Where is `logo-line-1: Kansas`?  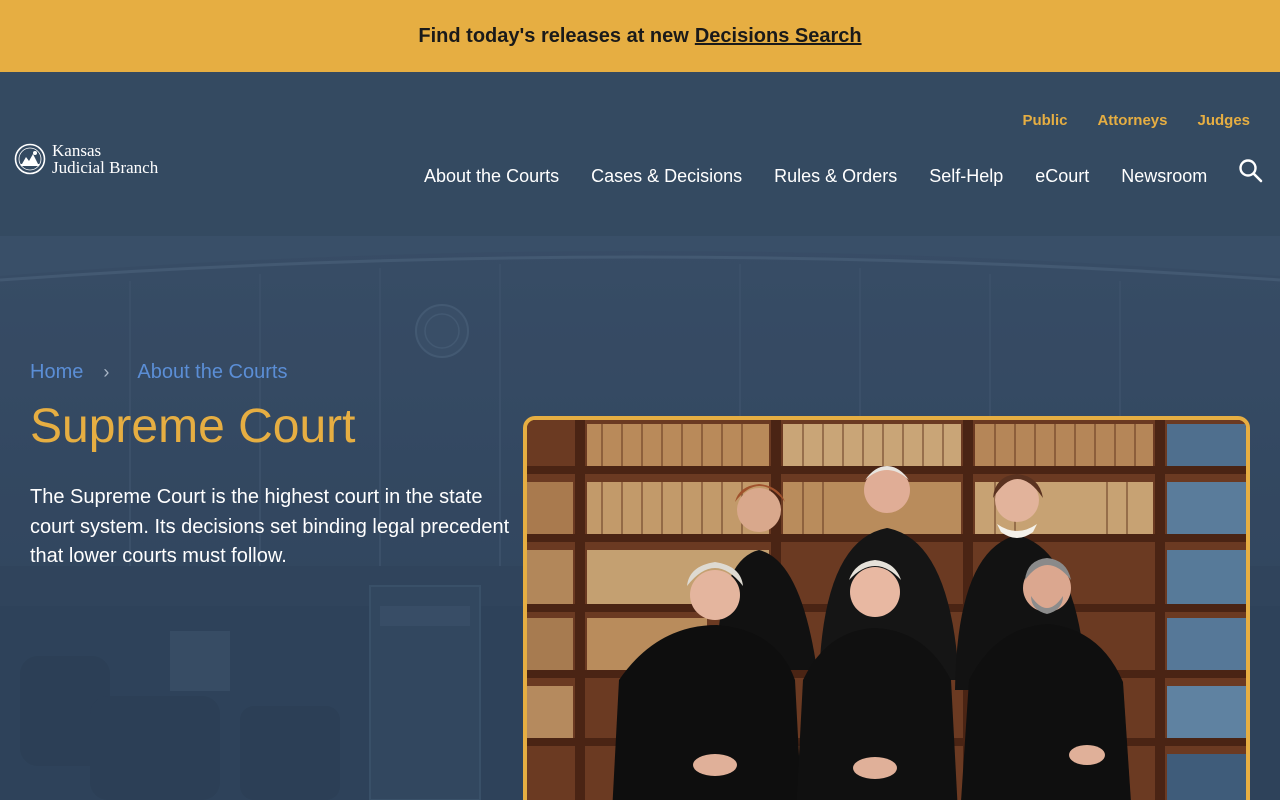
logo-line-1: Kansas is located at coordinates (77, 150).